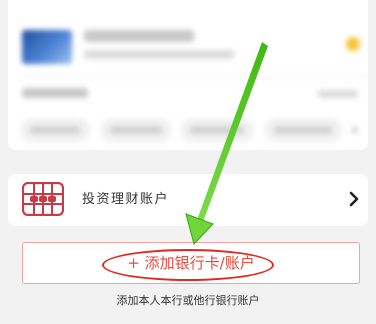 Image resolution: width=376 pixels, height=324 pixels. What do you see at coordinates (126, 199) in the screenshot?
I see `investment-account-label: 投资理财账户` at bounding box center [126, 199].